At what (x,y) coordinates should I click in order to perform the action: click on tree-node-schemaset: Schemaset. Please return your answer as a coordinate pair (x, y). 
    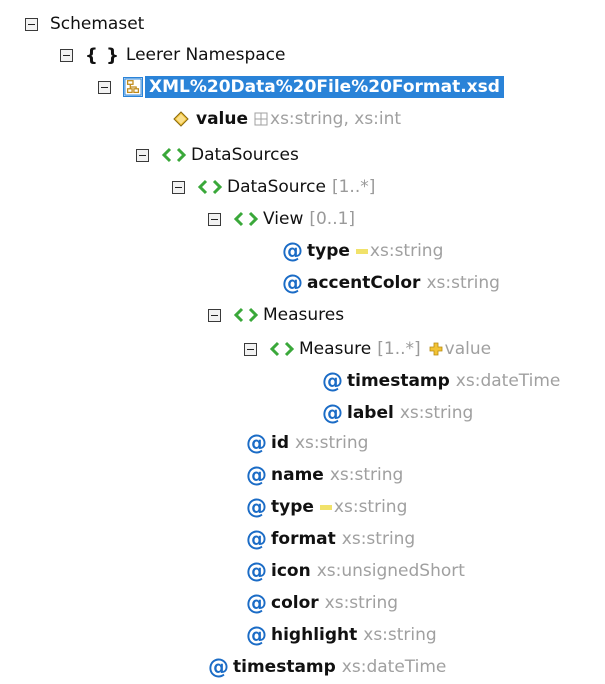
    Looking at the image, I should click on (84, 24).